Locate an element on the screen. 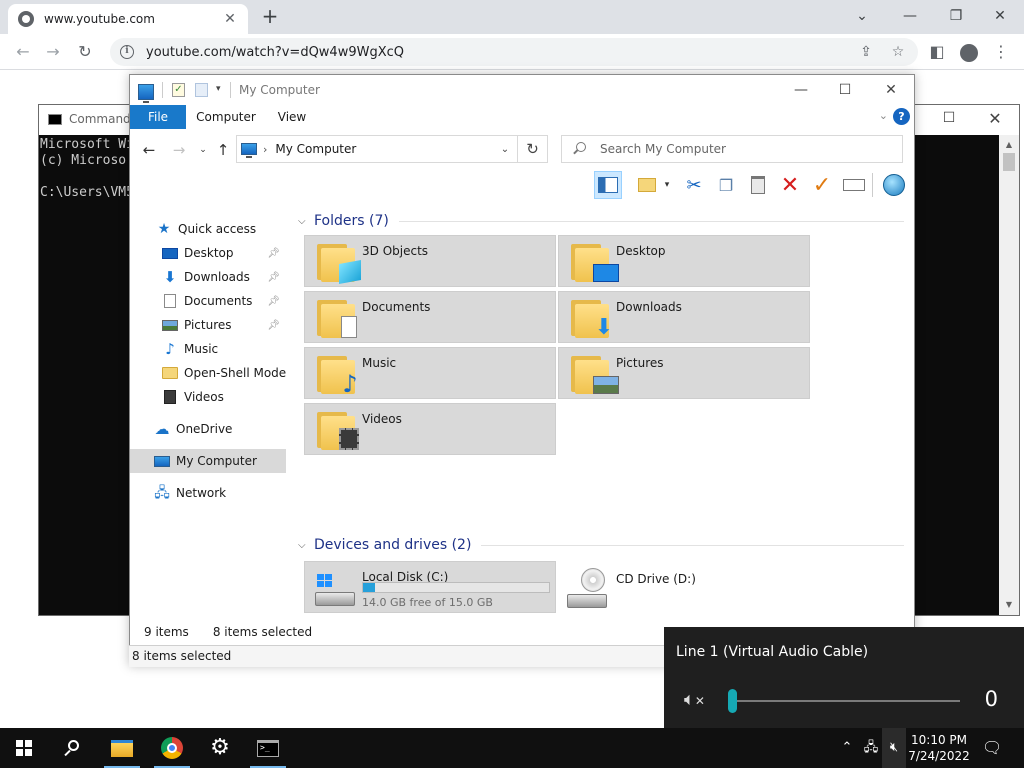 The height and width of the screenshot is (768, 1024). copy-icon: ❐ is located at coordinates (726, 185).